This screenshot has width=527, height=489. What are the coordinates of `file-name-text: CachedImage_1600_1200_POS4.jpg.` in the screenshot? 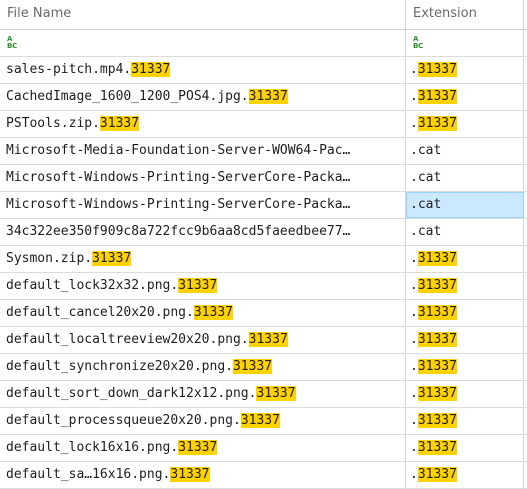 It's located at (127, 96).